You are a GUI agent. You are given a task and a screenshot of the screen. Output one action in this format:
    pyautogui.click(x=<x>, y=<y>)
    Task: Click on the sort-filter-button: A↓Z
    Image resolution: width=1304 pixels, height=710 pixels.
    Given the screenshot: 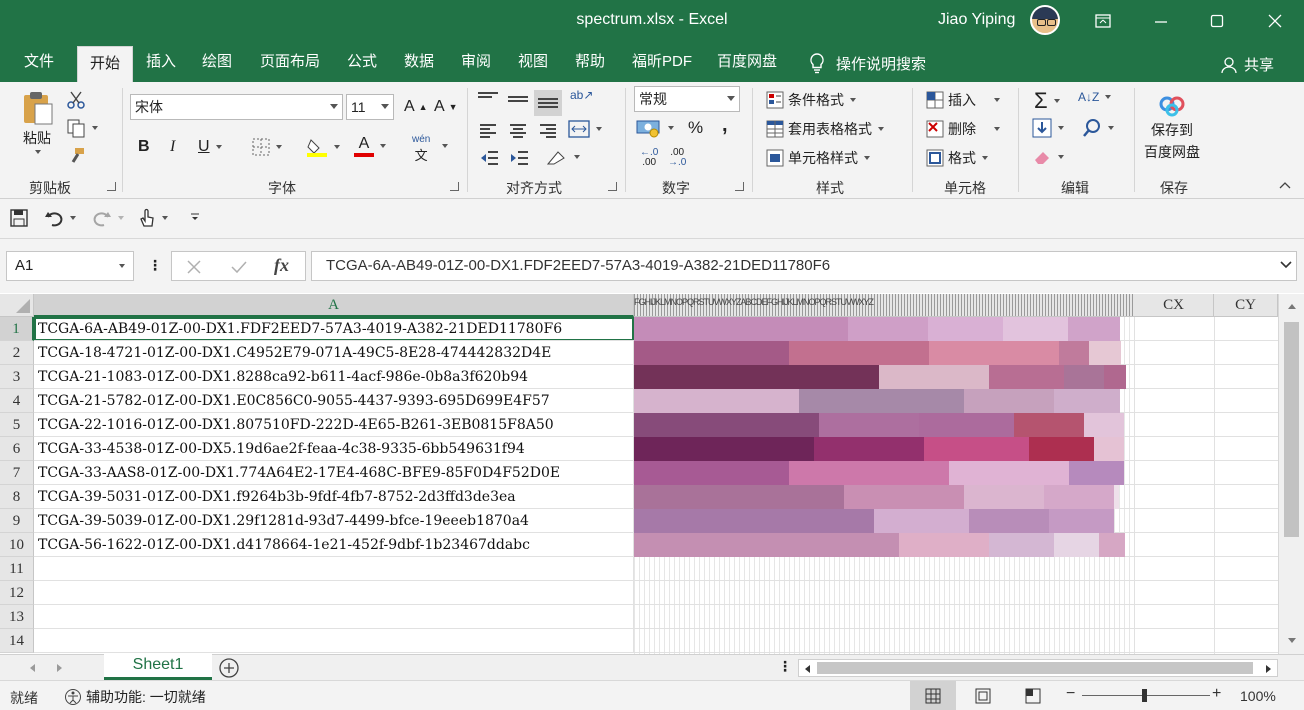 What is the action you would take?
    pyautogui.click(x=1095, y=97)
    